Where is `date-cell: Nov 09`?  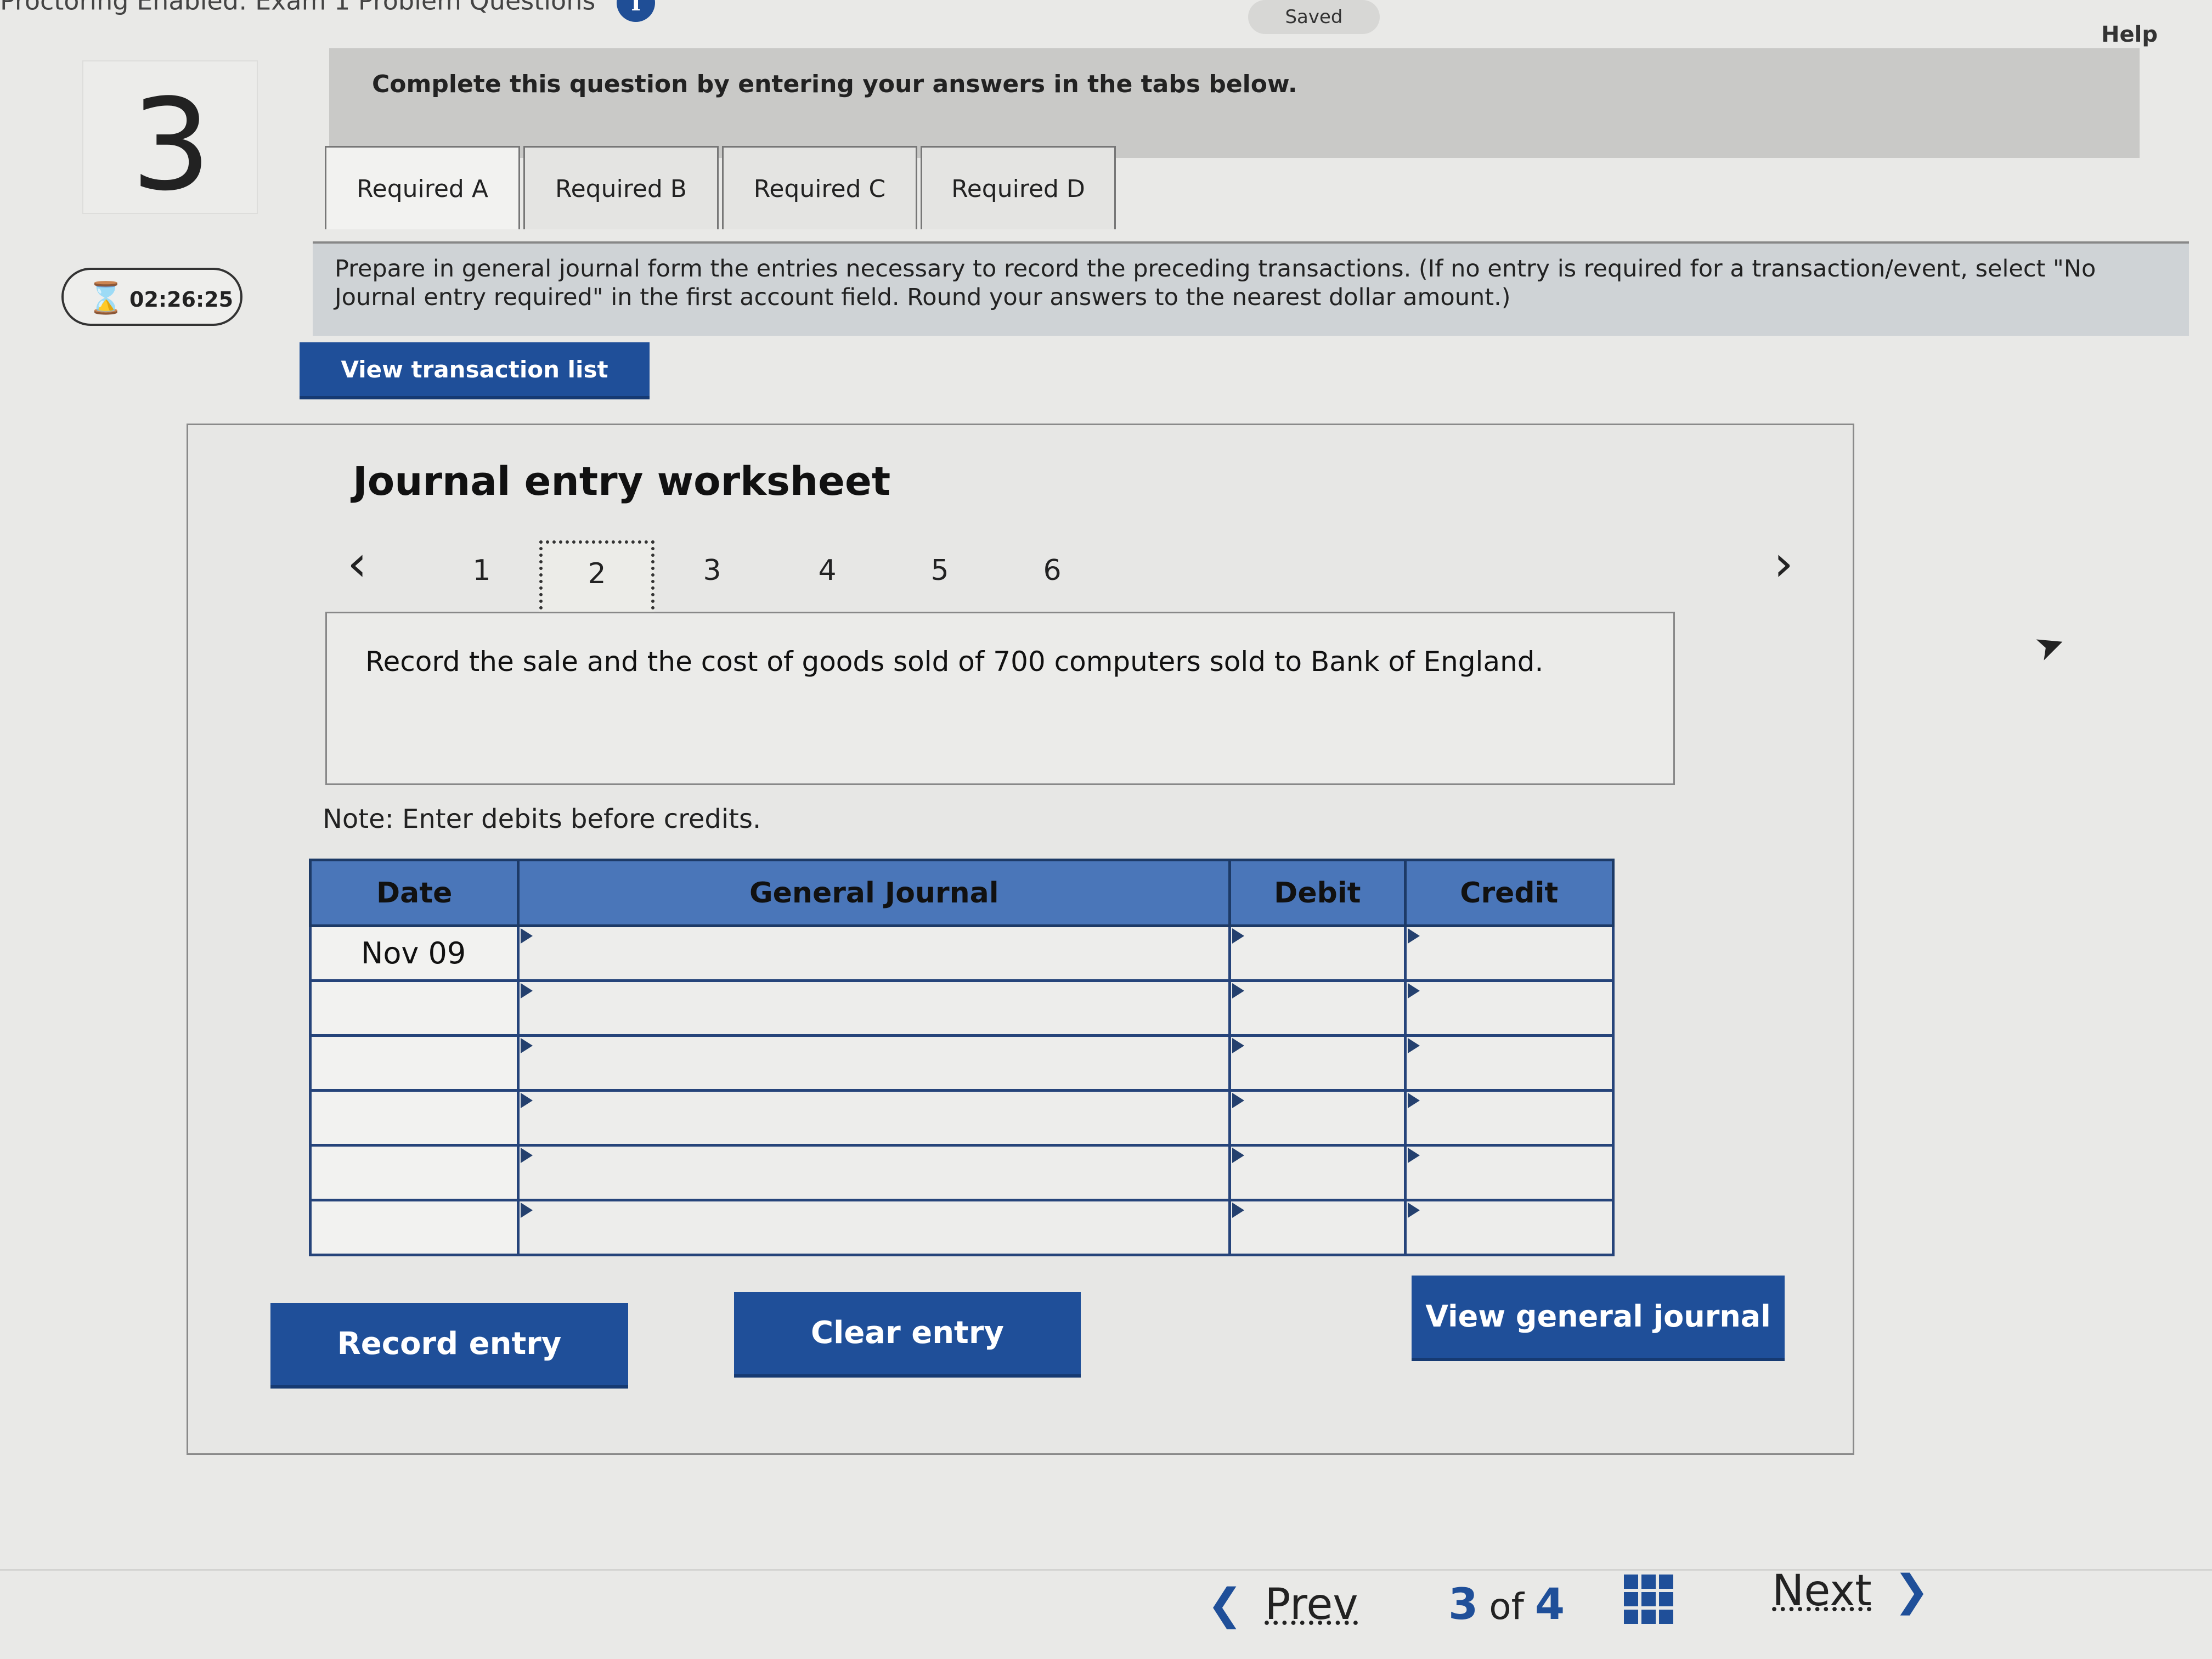
date-cell: Nov 09 is located at coordinates (414, 953).